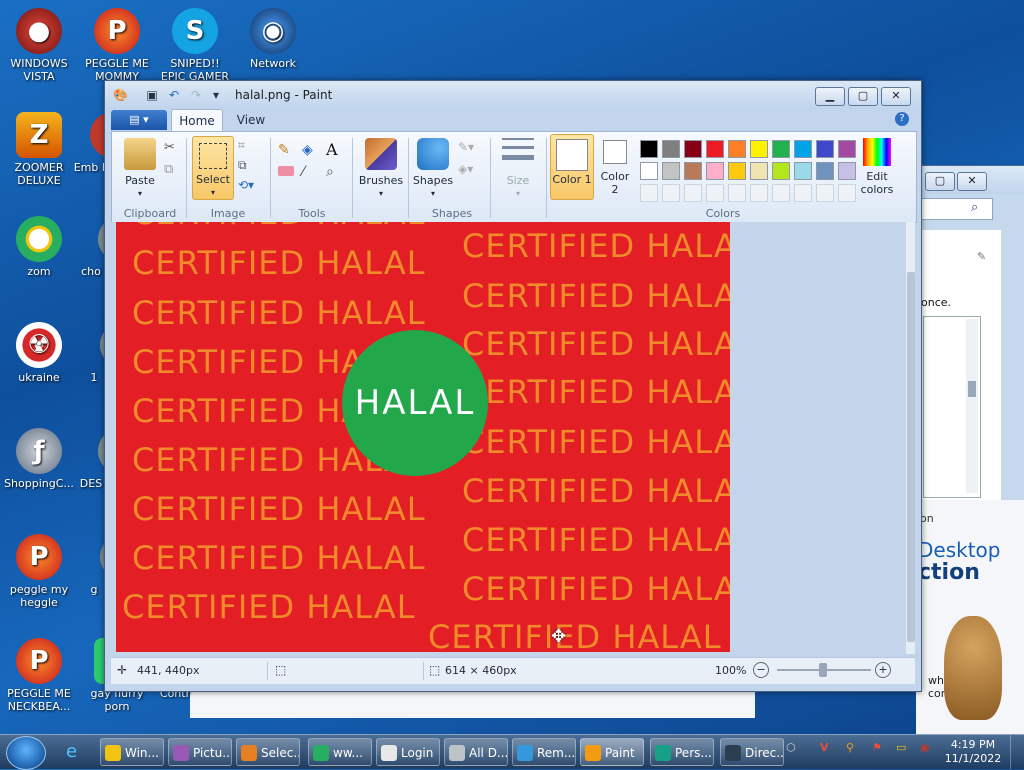  Describe the element at coordinates (972, 181) in the screenshot. I see `bg-close-button: ✕` at that location.